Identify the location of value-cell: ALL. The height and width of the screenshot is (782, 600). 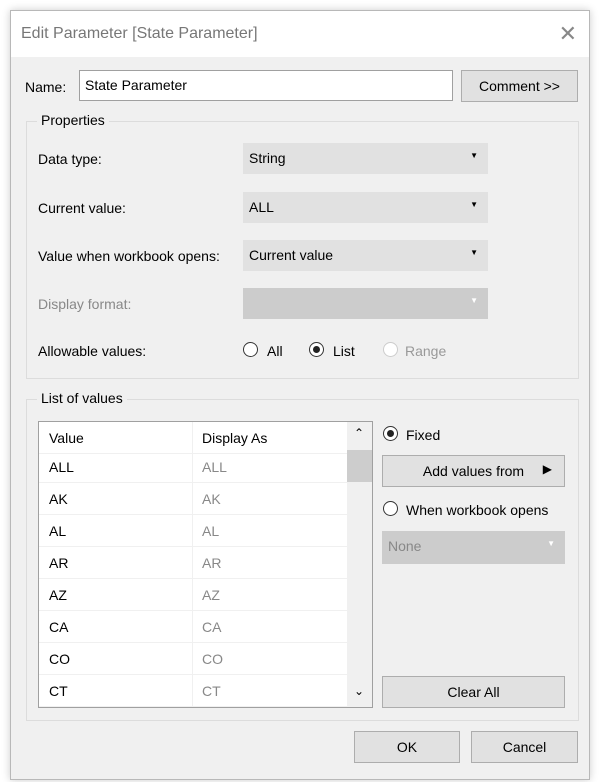
(61, 467).